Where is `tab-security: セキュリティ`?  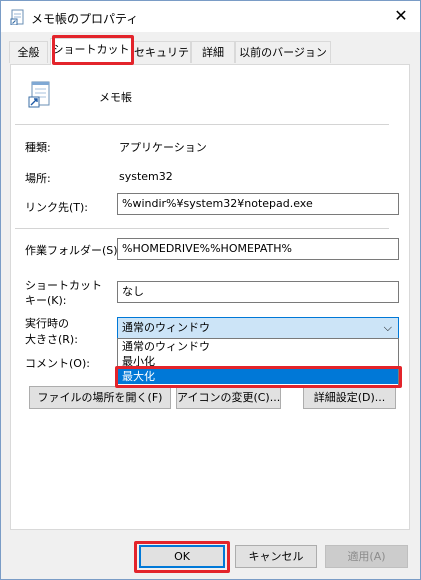 tab-security: セキュリティ is located at coordinates (161, 61).